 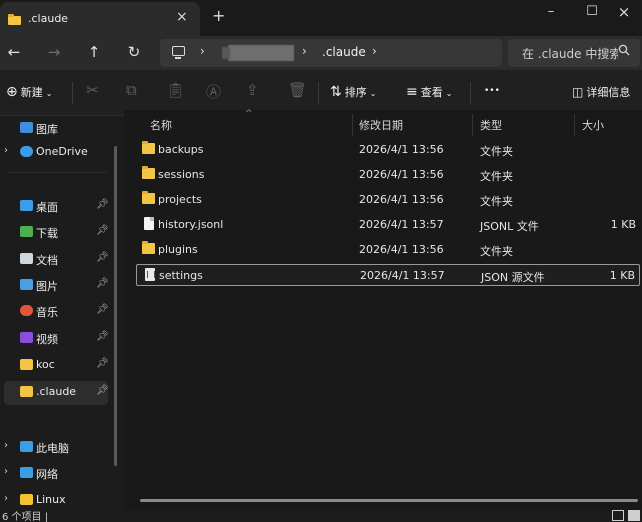 I want to click on sidebar-item: › OneDrive, so click(x=56, y=153).